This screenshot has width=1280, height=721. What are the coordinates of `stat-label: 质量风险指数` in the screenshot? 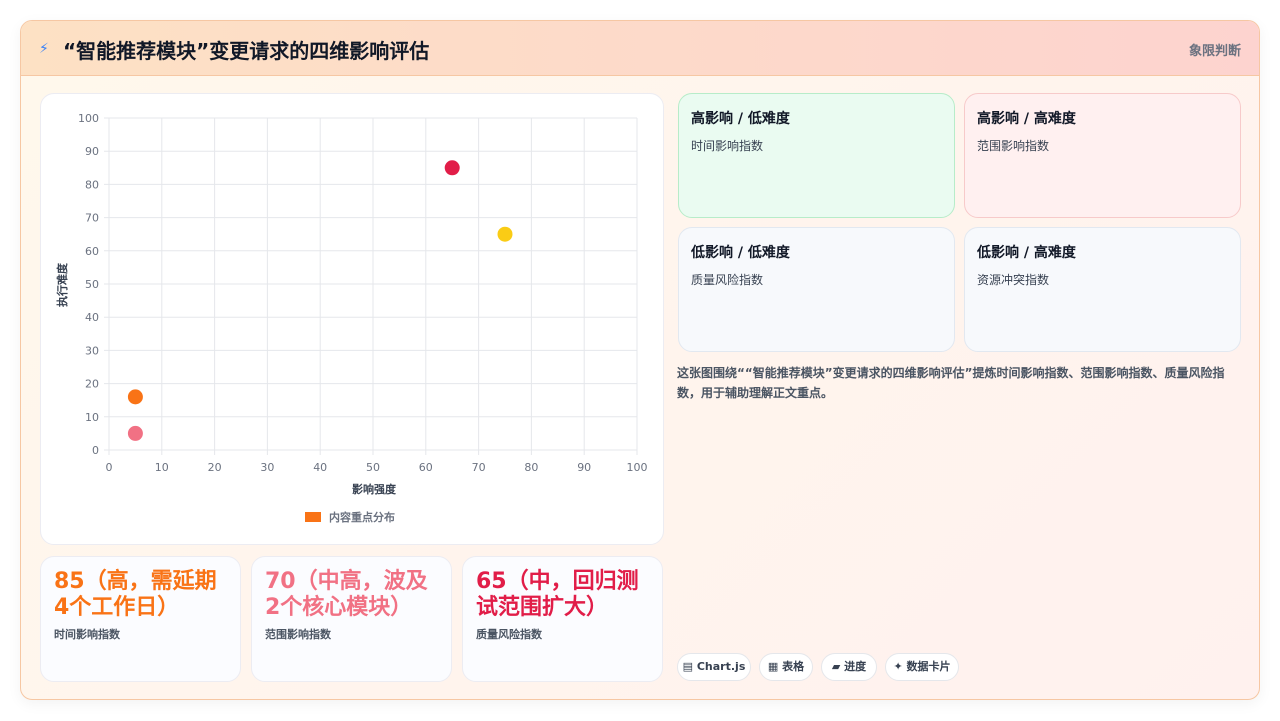 It's located at (509, 634).